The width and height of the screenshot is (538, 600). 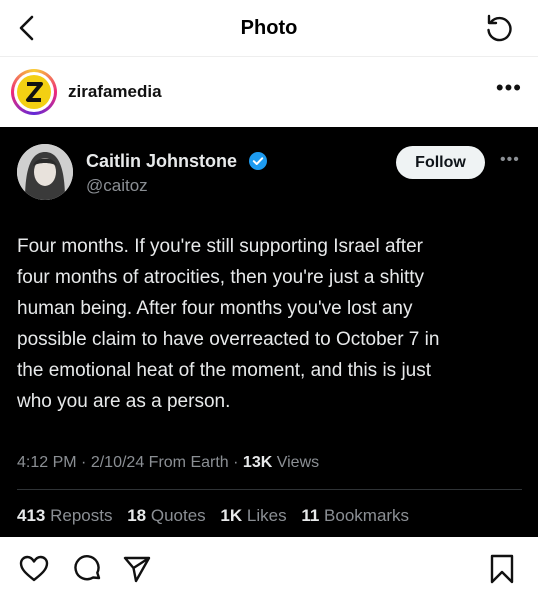 I want to click on views-count: 13K, so click(x=257, y=462).